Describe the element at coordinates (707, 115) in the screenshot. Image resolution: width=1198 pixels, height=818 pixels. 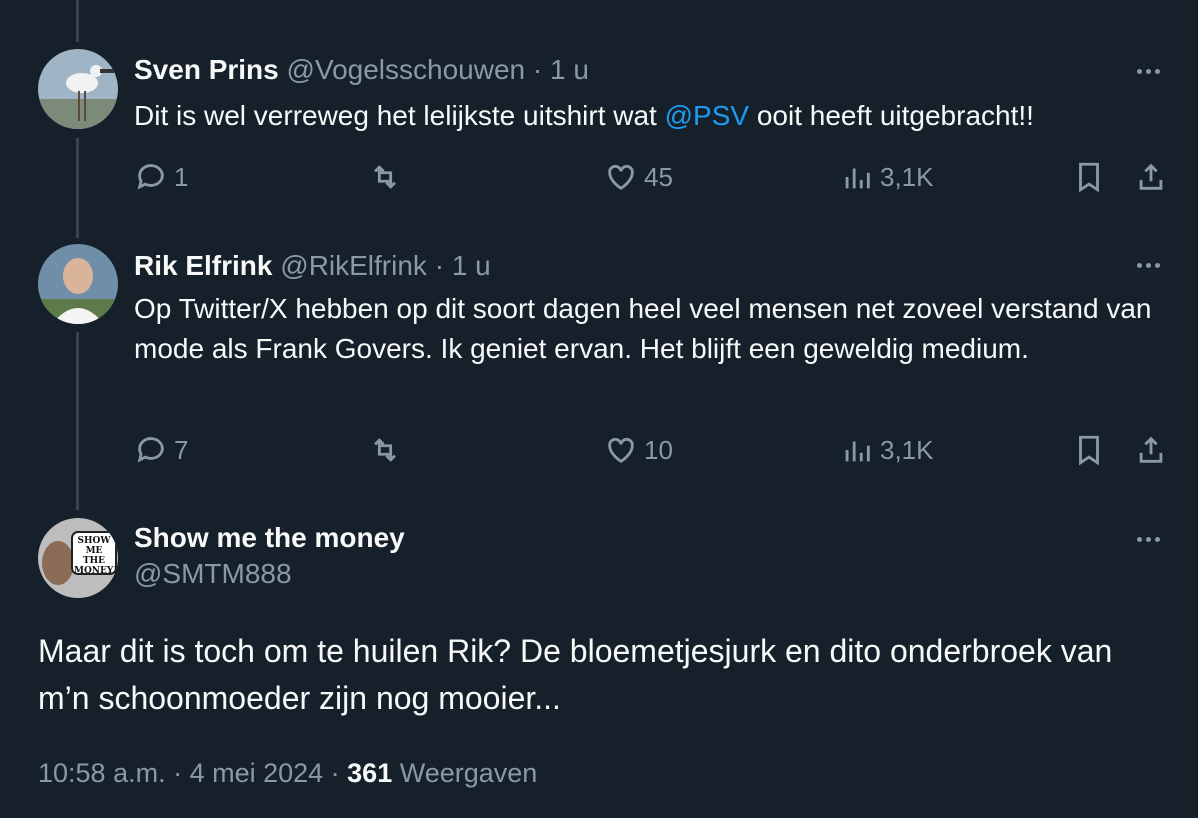
I see `mention-link: @PSV` at that location.